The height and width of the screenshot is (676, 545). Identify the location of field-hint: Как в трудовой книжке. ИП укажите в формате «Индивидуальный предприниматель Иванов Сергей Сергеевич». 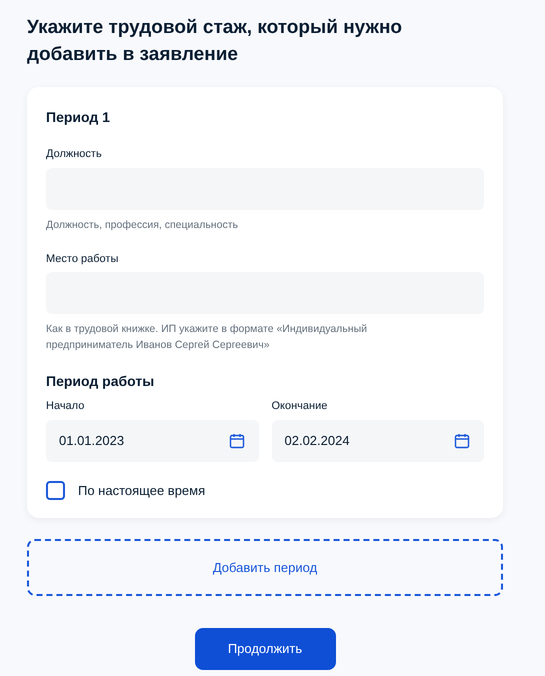
(207, 337).